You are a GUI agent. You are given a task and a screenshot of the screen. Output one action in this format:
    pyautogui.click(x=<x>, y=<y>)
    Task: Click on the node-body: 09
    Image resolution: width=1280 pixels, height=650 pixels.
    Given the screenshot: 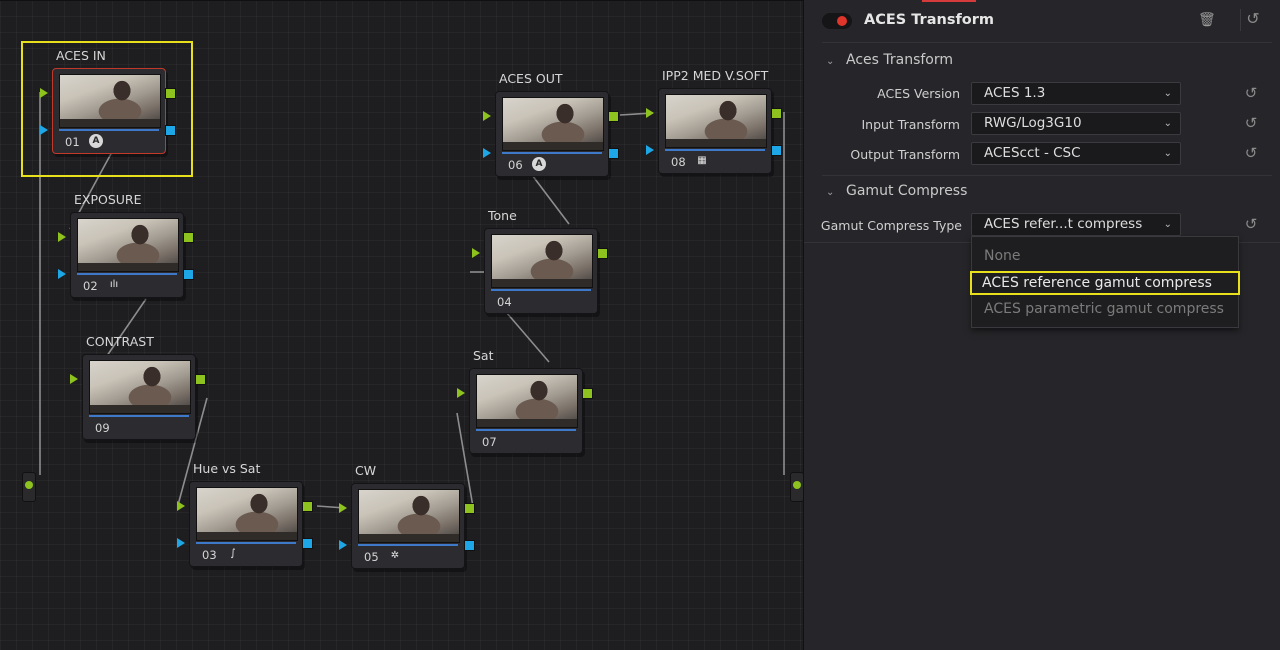 What is the action you would take?
    pyautogui.click(x=139, y=397)
    